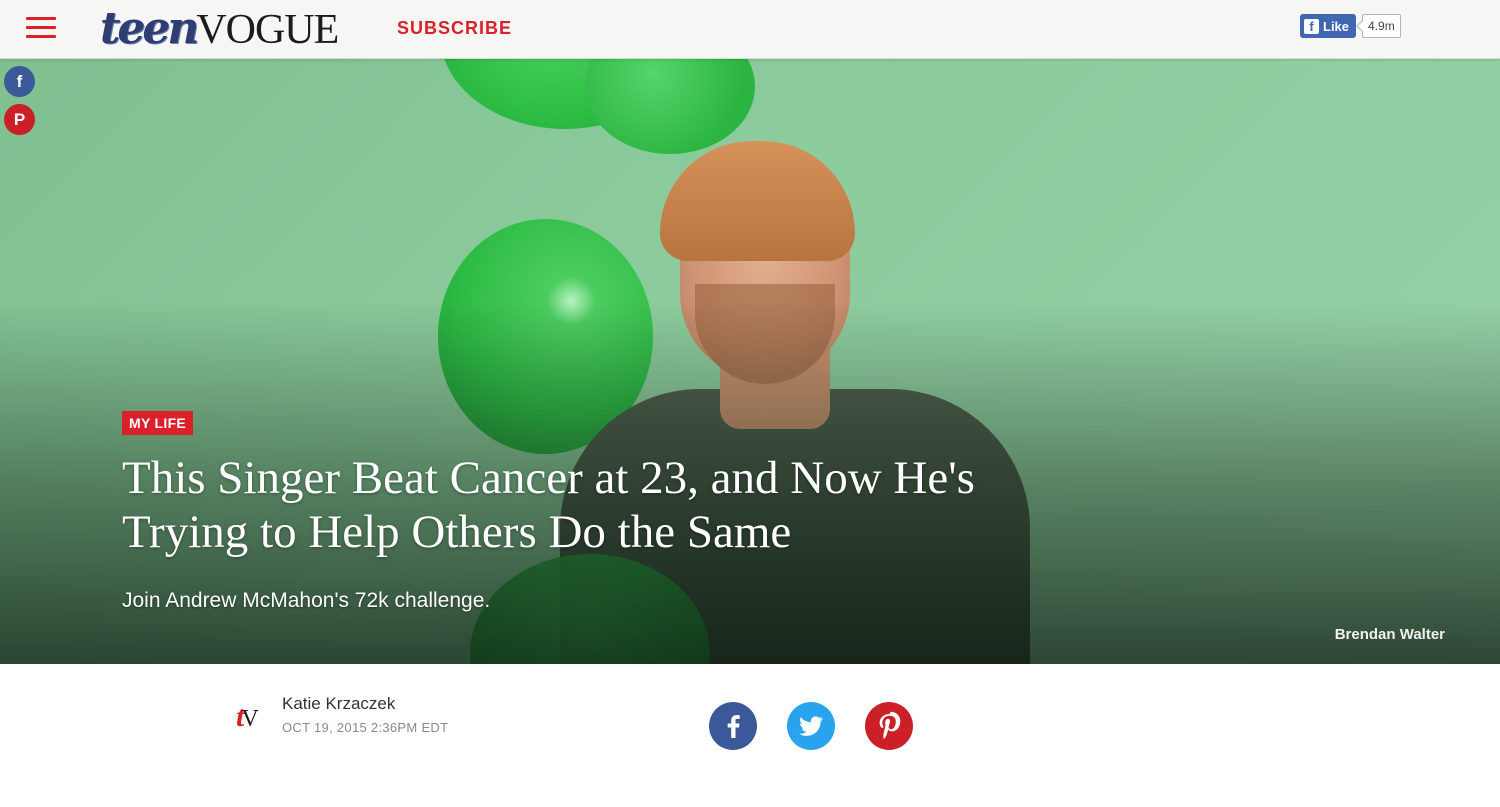  I want to click on tv-monogram-icon: tV, so click(253, 717).